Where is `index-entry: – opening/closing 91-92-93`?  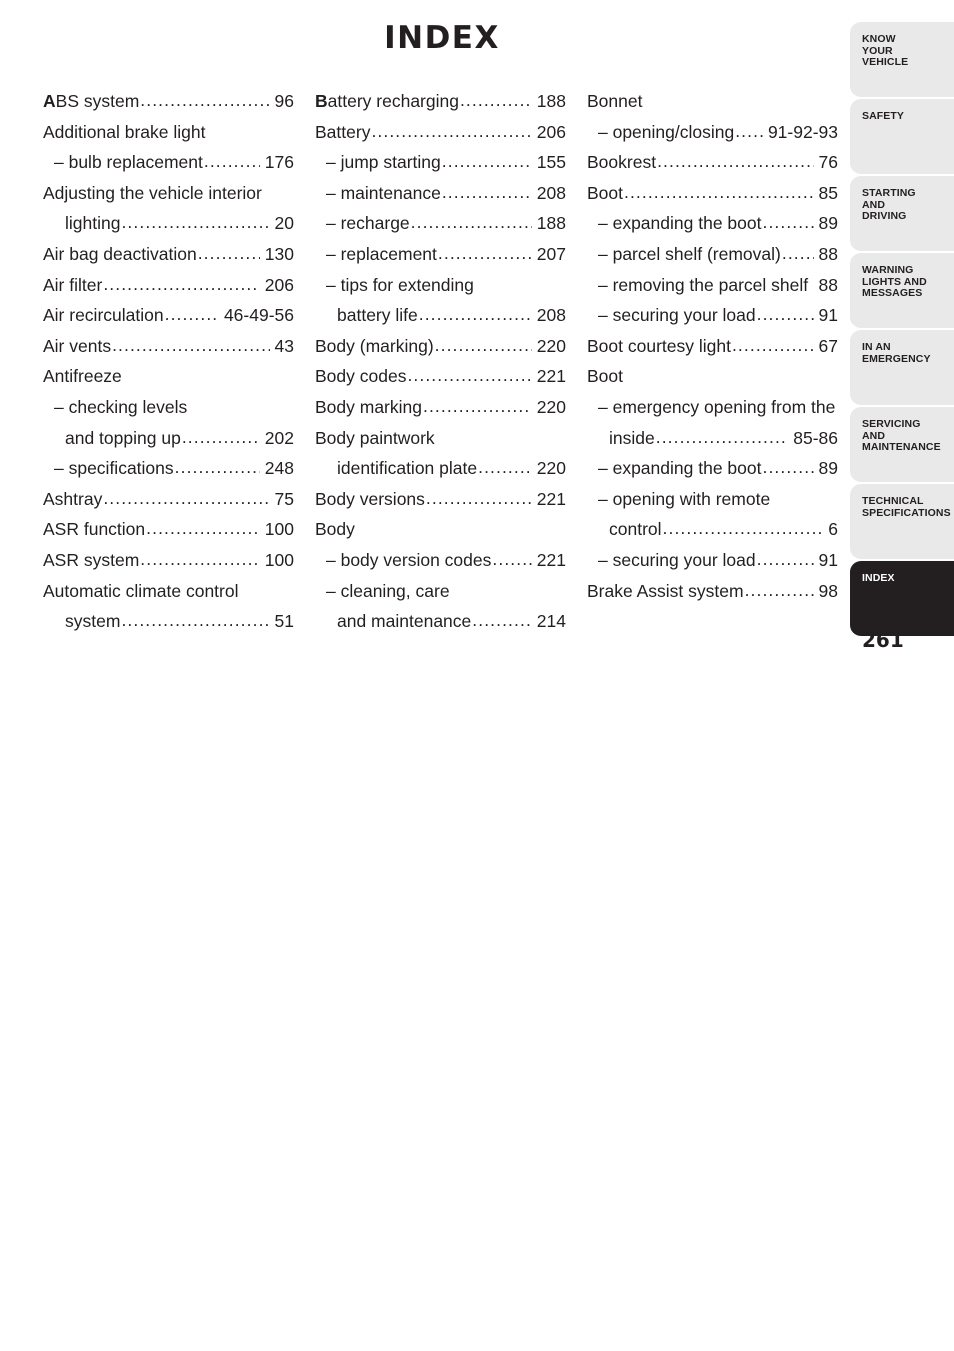 index-entry: – opening/closing 91-92-93 is located at coordinates (712, 132).